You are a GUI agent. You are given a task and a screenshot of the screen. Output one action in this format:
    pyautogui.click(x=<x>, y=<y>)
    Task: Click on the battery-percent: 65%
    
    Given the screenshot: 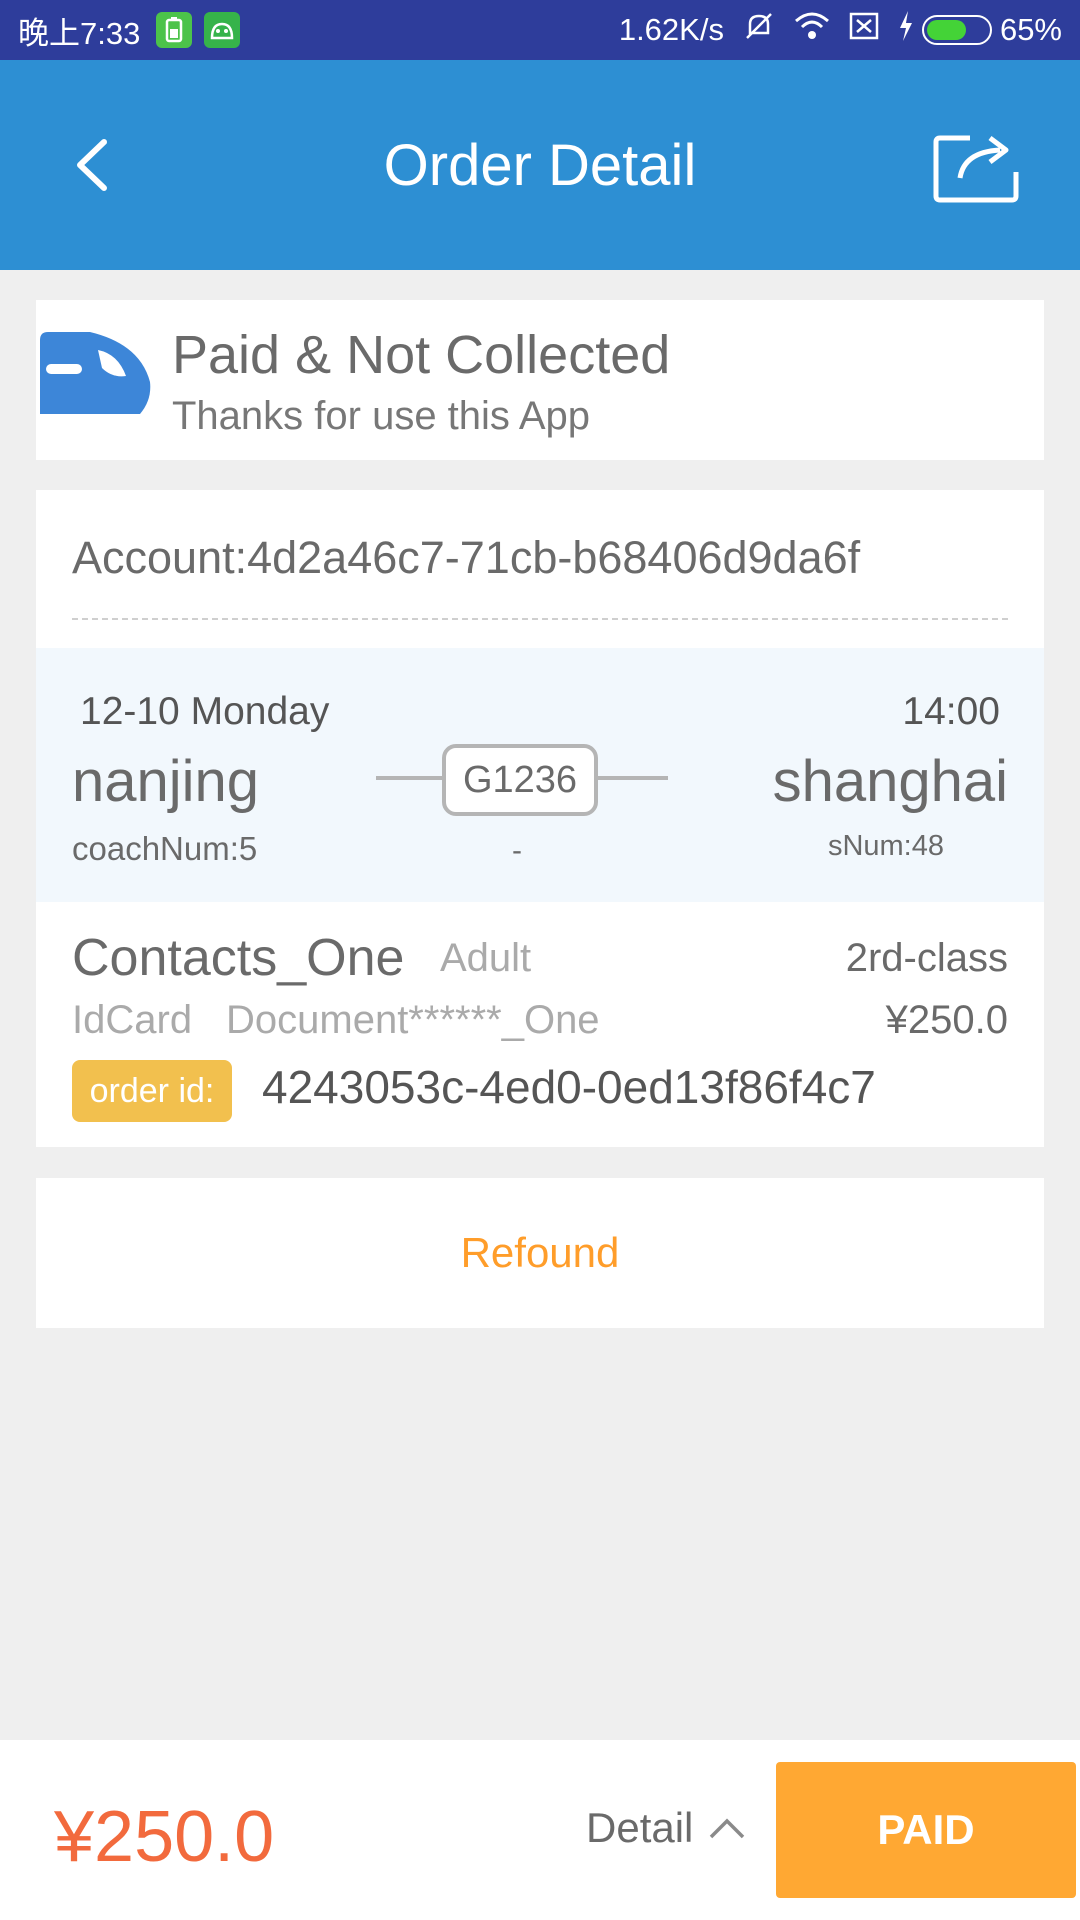 What is the action you would take?
    pyautogui.click(x=1030, y=29)
    